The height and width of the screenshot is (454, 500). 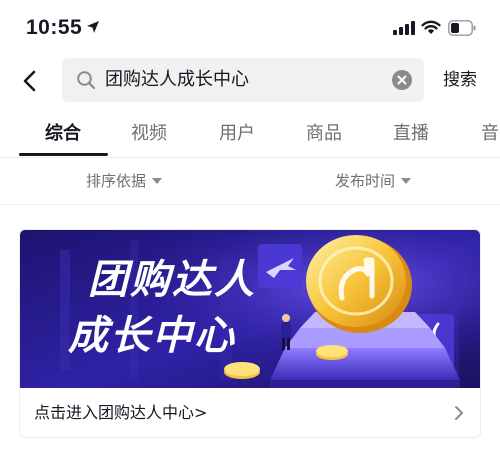 I want to click on sort-filter-label: 排序依据, so click(x=116, y=181).